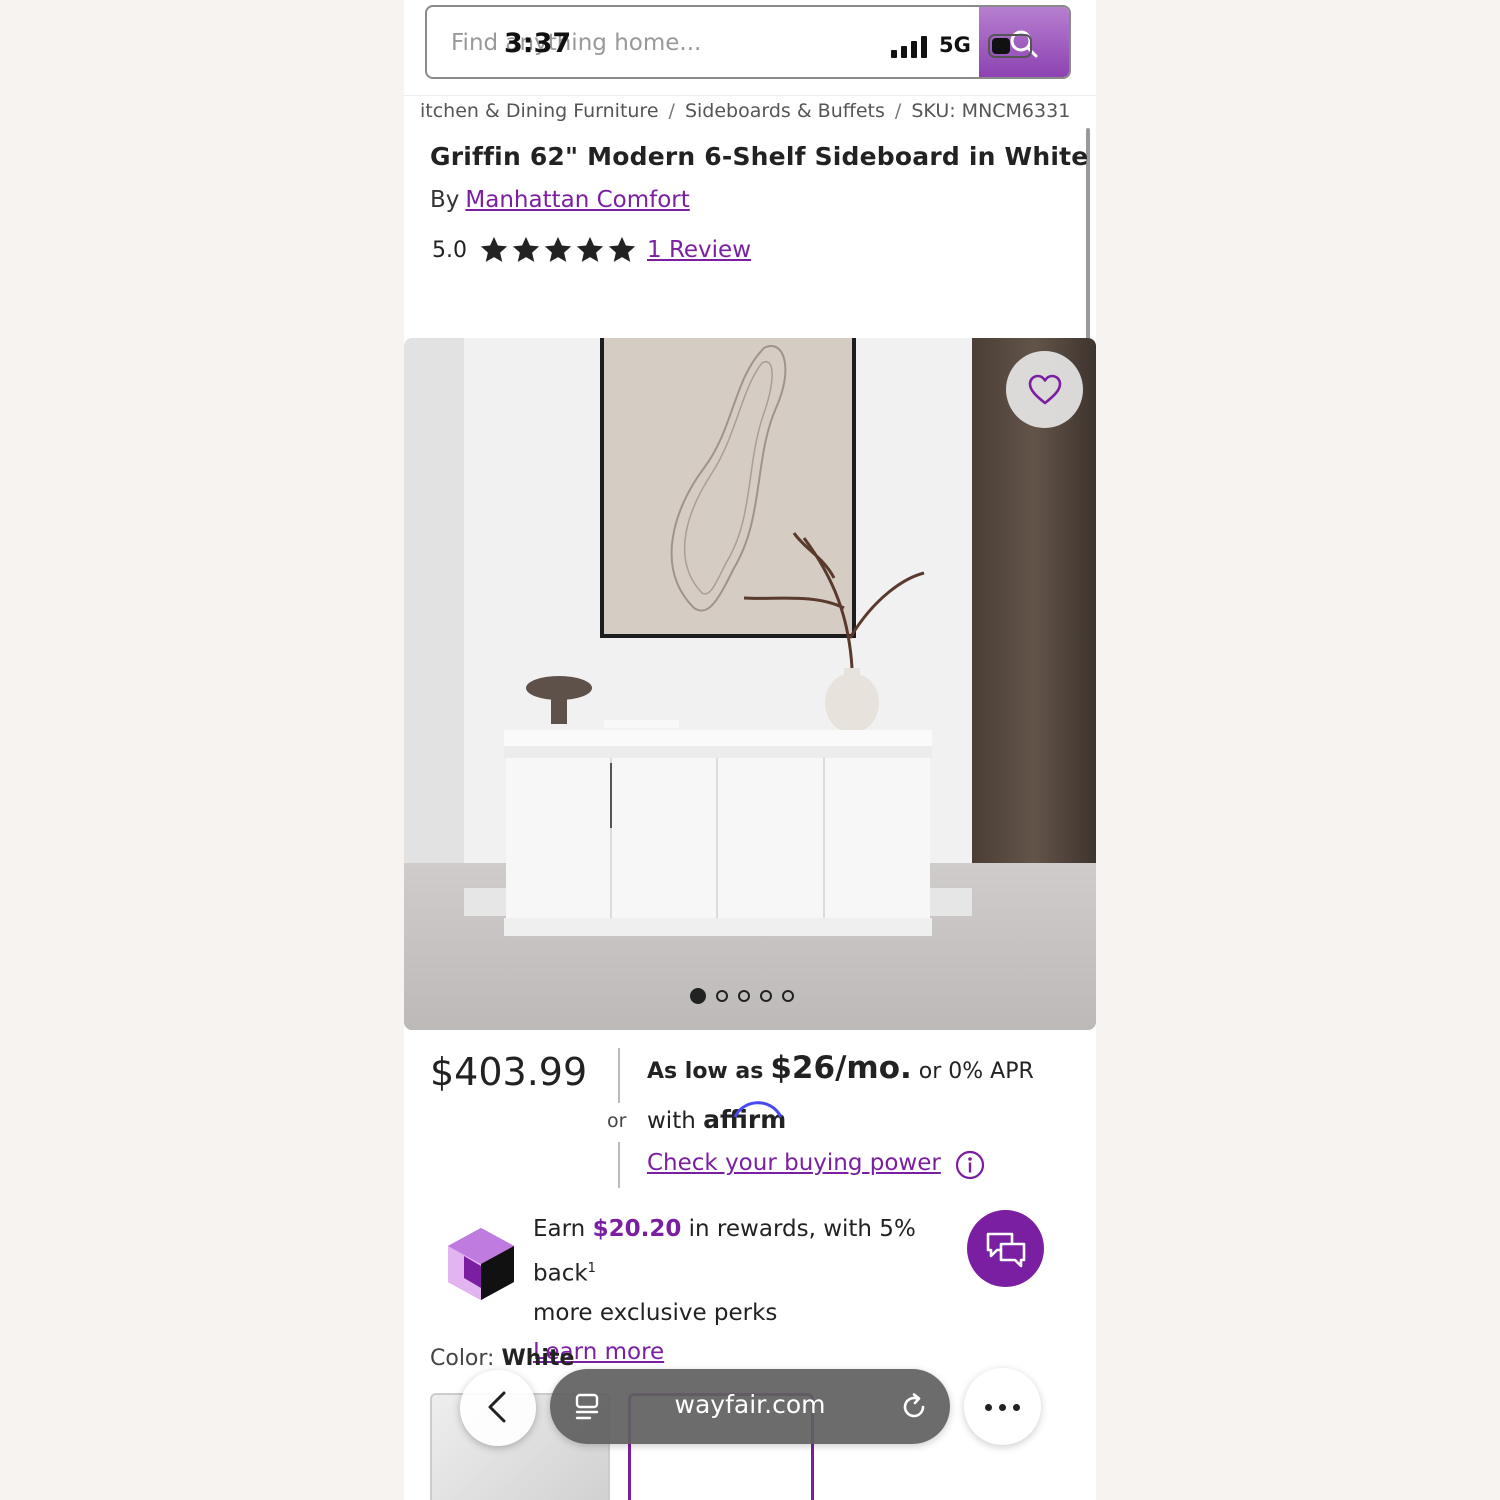  Describe the element at coordinates (591, 1268) in the screenshot. I see `footnote-marker: 1` at that location.